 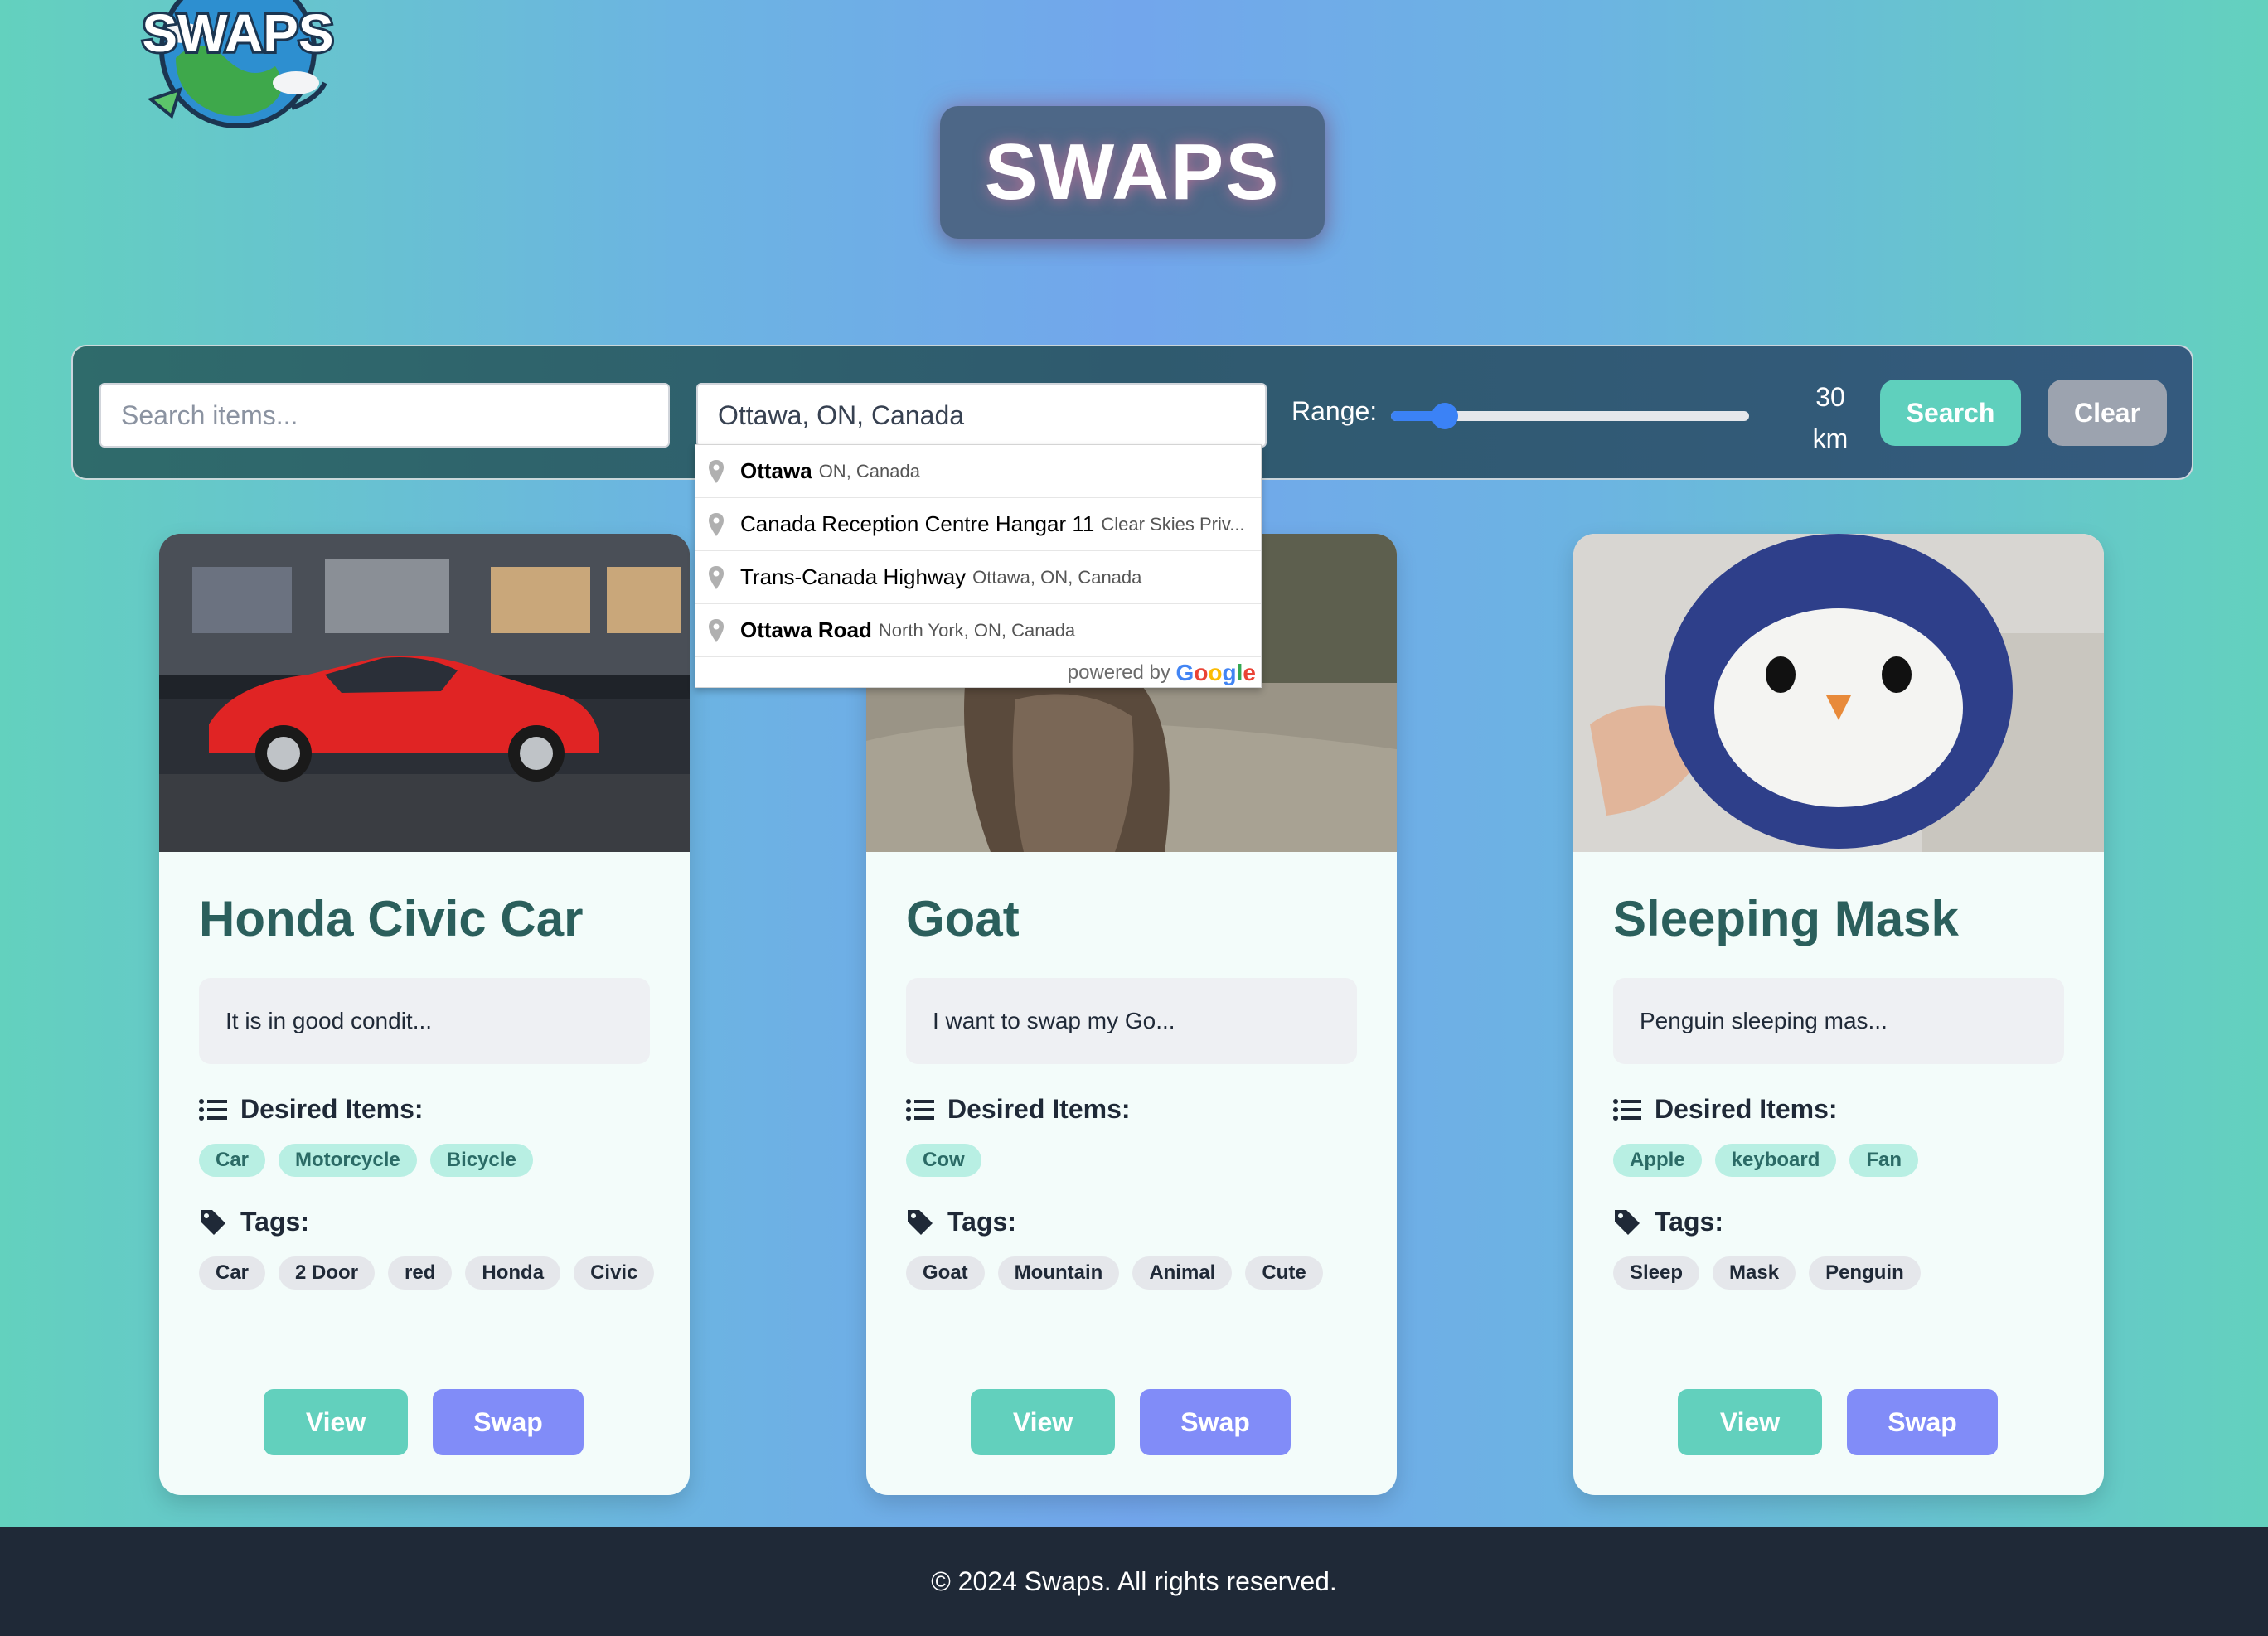 I want to click on tag-chip: Car, so click(x=232, y=1273).